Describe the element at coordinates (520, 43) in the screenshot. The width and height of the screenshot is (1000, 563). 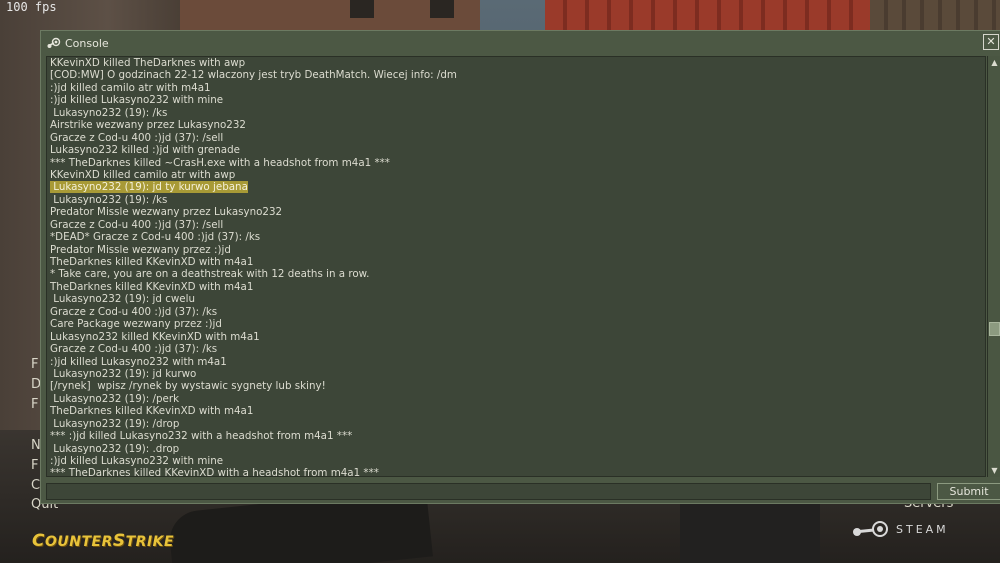
I see `console-titlebar: Console` at that location.